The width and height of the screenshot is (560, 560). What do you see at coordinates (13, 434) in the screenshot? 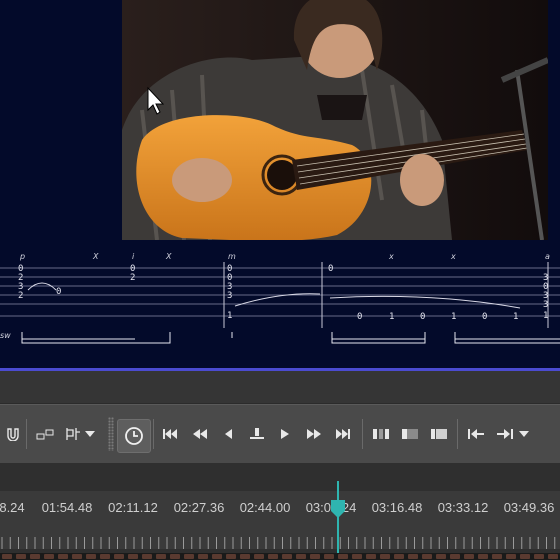
I see `snap-magnet-icon` at bounding box center [13, 434].